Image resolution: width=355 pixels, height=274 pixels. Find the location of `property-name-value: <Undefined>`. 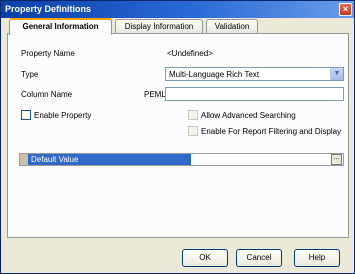

property-name-value: <Undefined> is located at coordinates (190, 53).